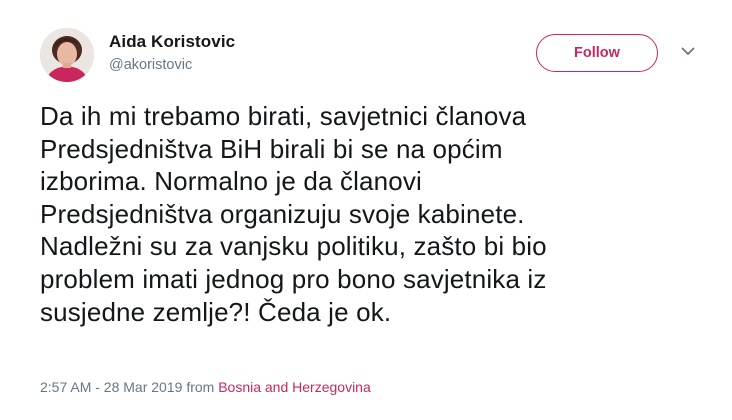  Describe the element at coordinates (271, 148) in the screenshot. I see `tweet-text-line: Predsjedništva BiH birali bi se na općim` at that location.